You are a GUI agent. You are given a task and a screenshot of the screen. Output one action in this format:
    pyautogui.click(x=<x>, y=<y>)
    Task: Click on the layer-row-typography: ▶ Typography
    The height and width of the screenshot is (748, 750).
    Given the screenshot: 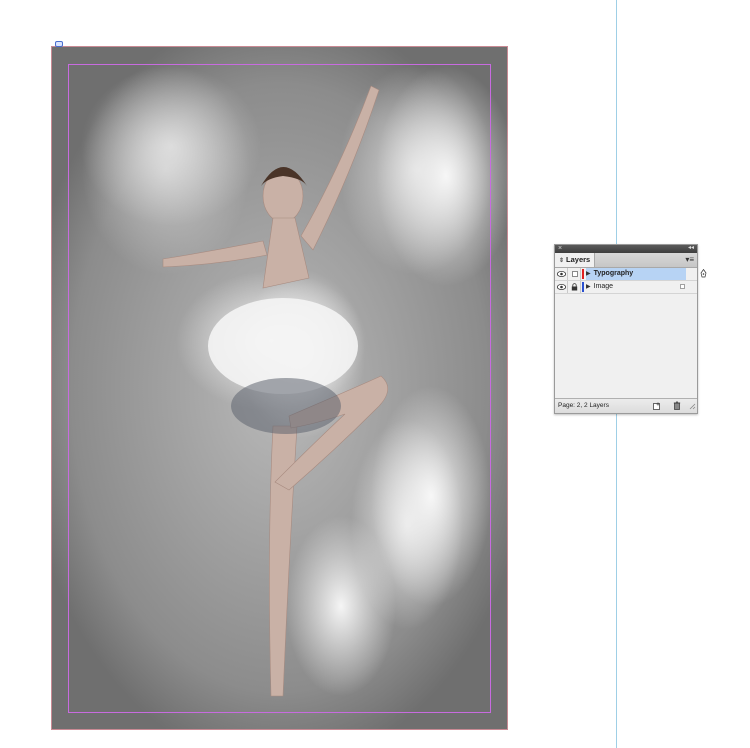 What is the action you would take?
    pyautogui.click(x=631, y=274)
    